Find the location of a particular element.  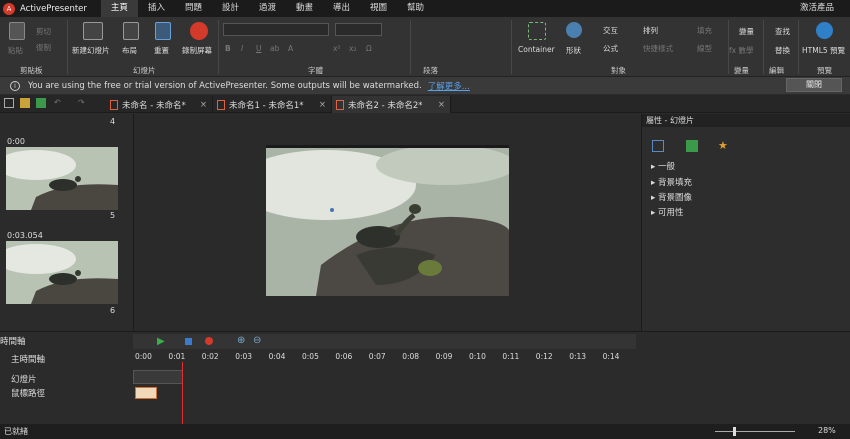

timeline-tick: 0:00 is located at coordinates (143, 356).